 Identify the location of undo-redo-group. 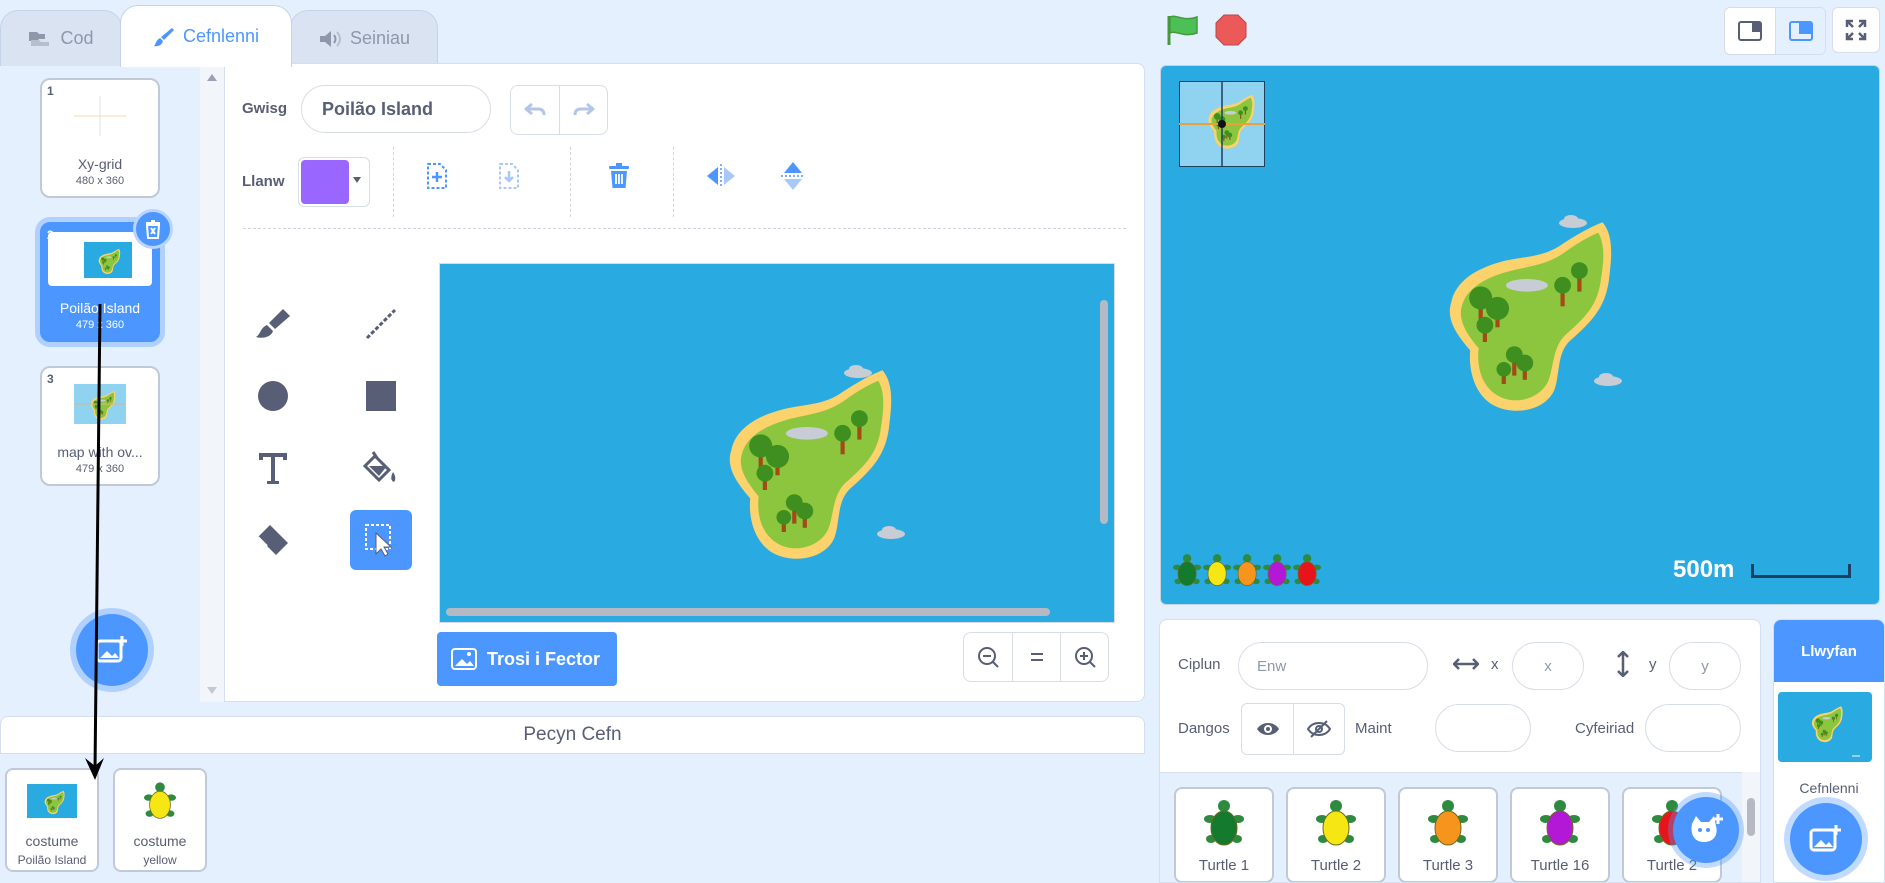
(559, 110).